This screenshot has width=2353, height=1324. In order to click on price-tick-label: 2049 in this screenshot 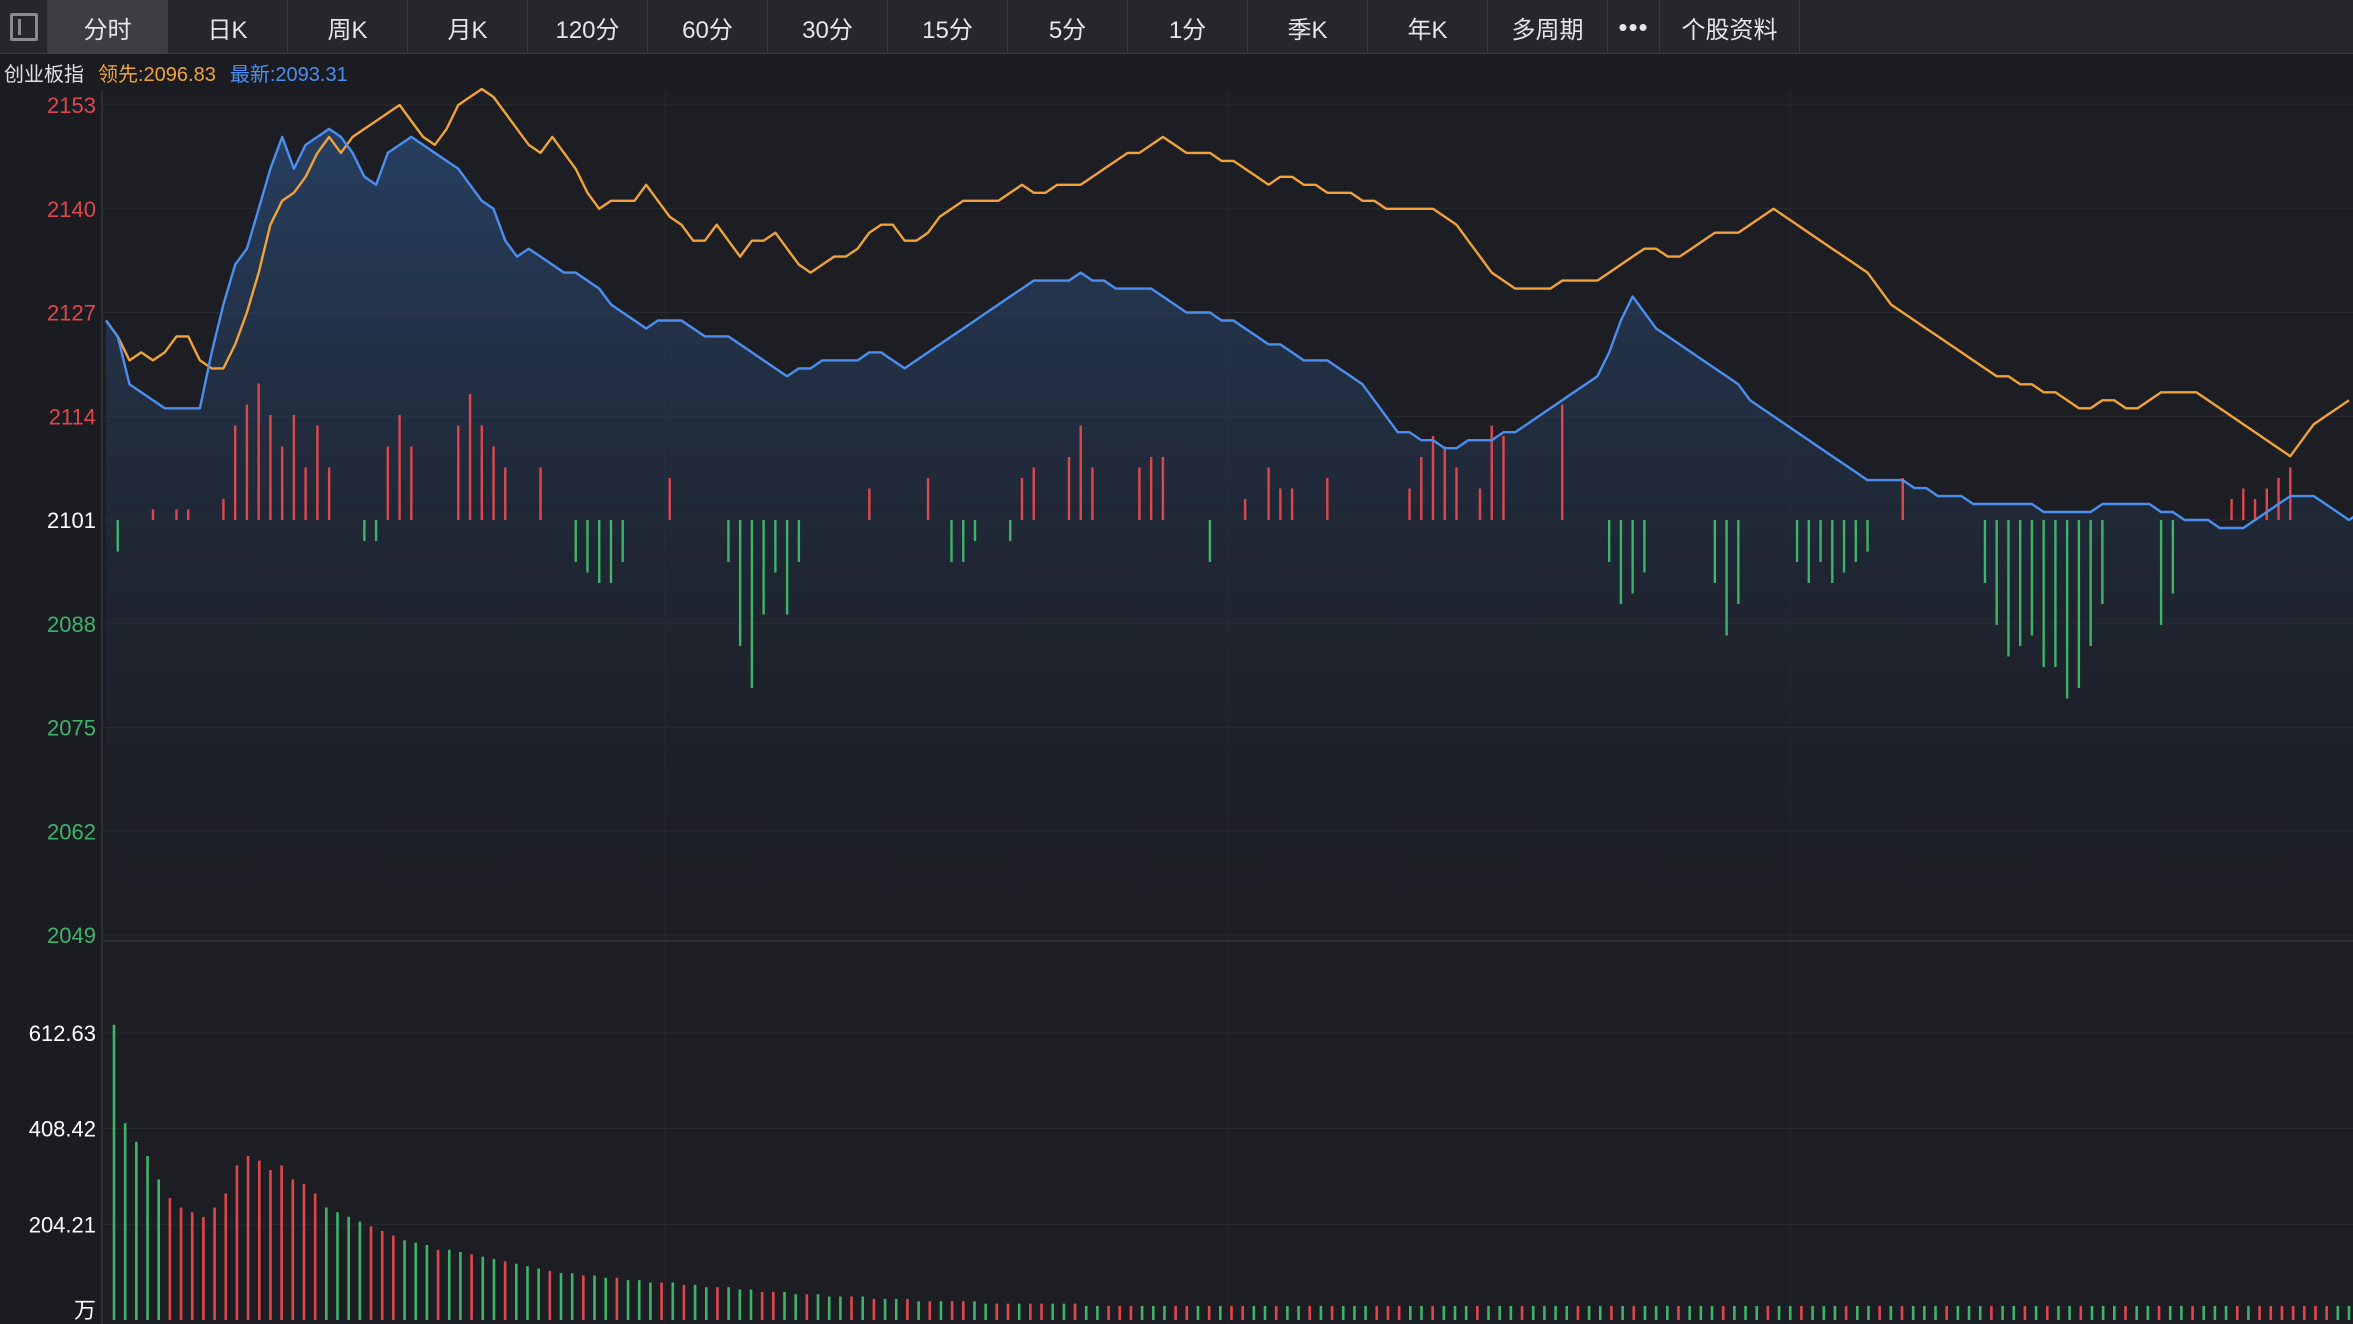, I will do `click(71, 935)`.